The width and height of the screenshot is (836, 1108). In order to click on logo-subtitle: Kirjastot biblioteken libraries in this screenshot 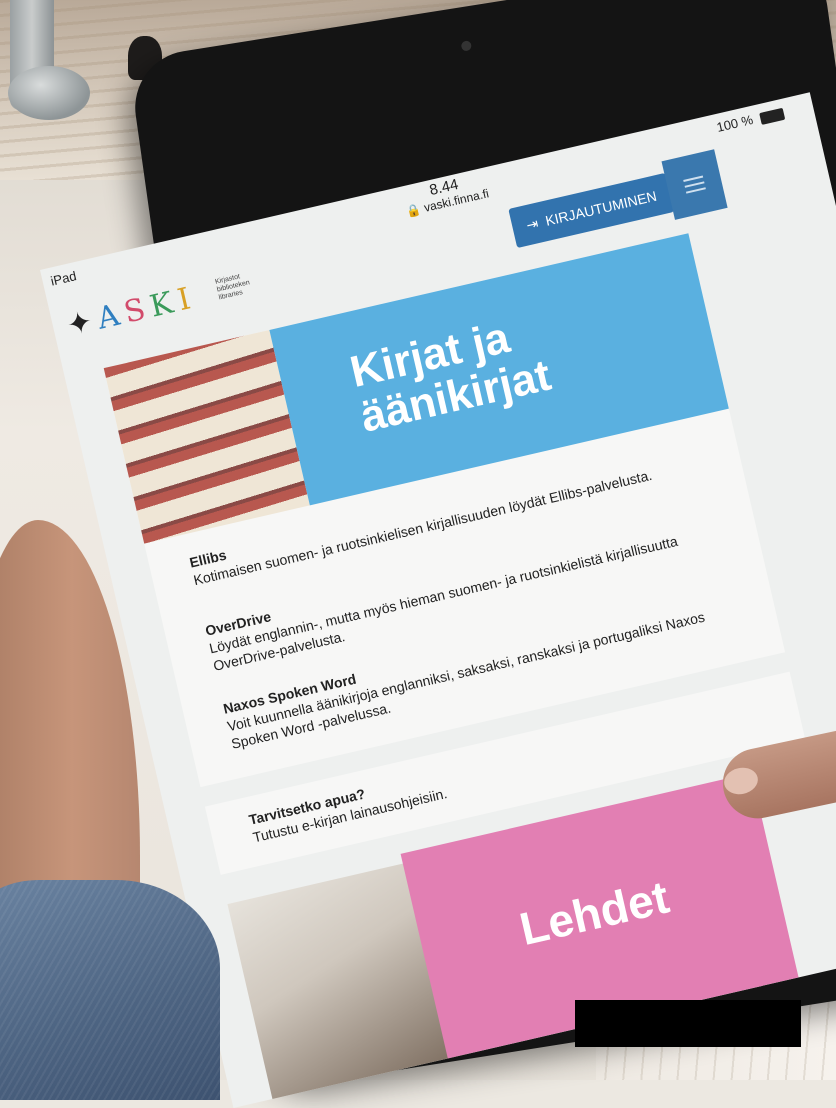, I will do `click(232, 287)`.